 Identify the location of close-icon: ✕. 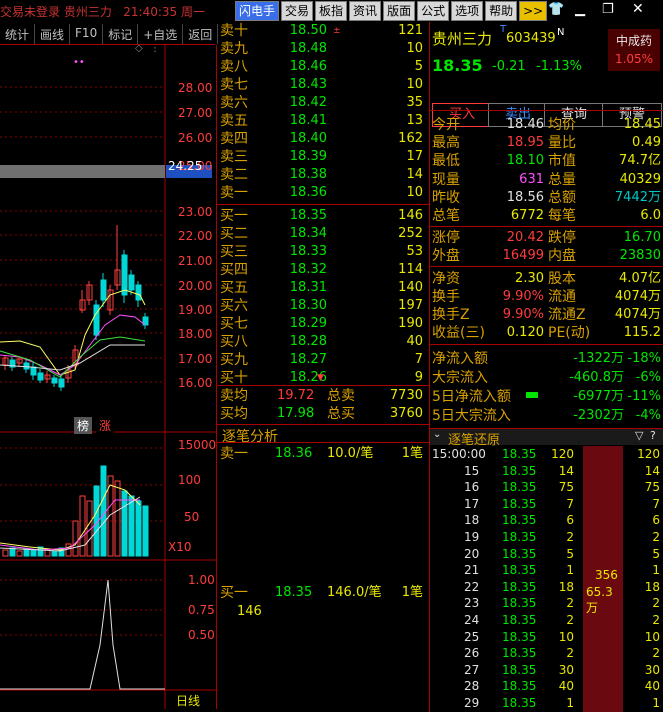
(638, 9).